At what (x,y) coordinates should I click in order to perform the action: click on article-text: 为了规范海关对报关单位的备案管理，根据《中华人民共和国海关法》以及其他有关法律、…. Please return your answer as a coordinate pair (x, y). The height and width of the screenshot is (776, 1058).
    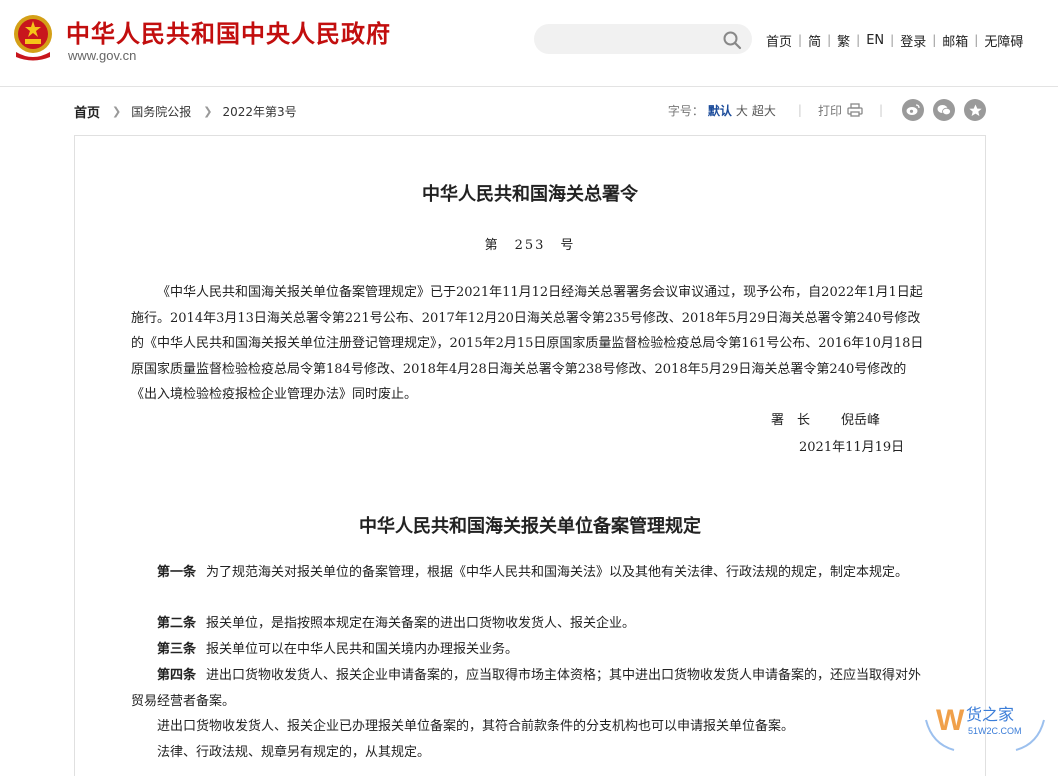
    Looking at the image, I should click on (557, 572).